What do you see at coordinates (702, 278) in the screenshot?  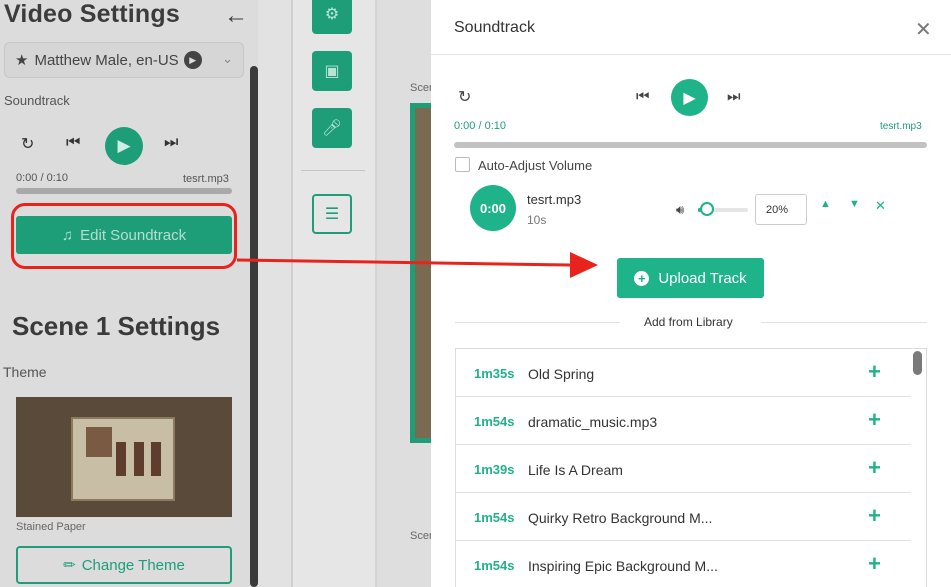 I see `upload-track-label: Upload Track` at bounding box center [702, 278].